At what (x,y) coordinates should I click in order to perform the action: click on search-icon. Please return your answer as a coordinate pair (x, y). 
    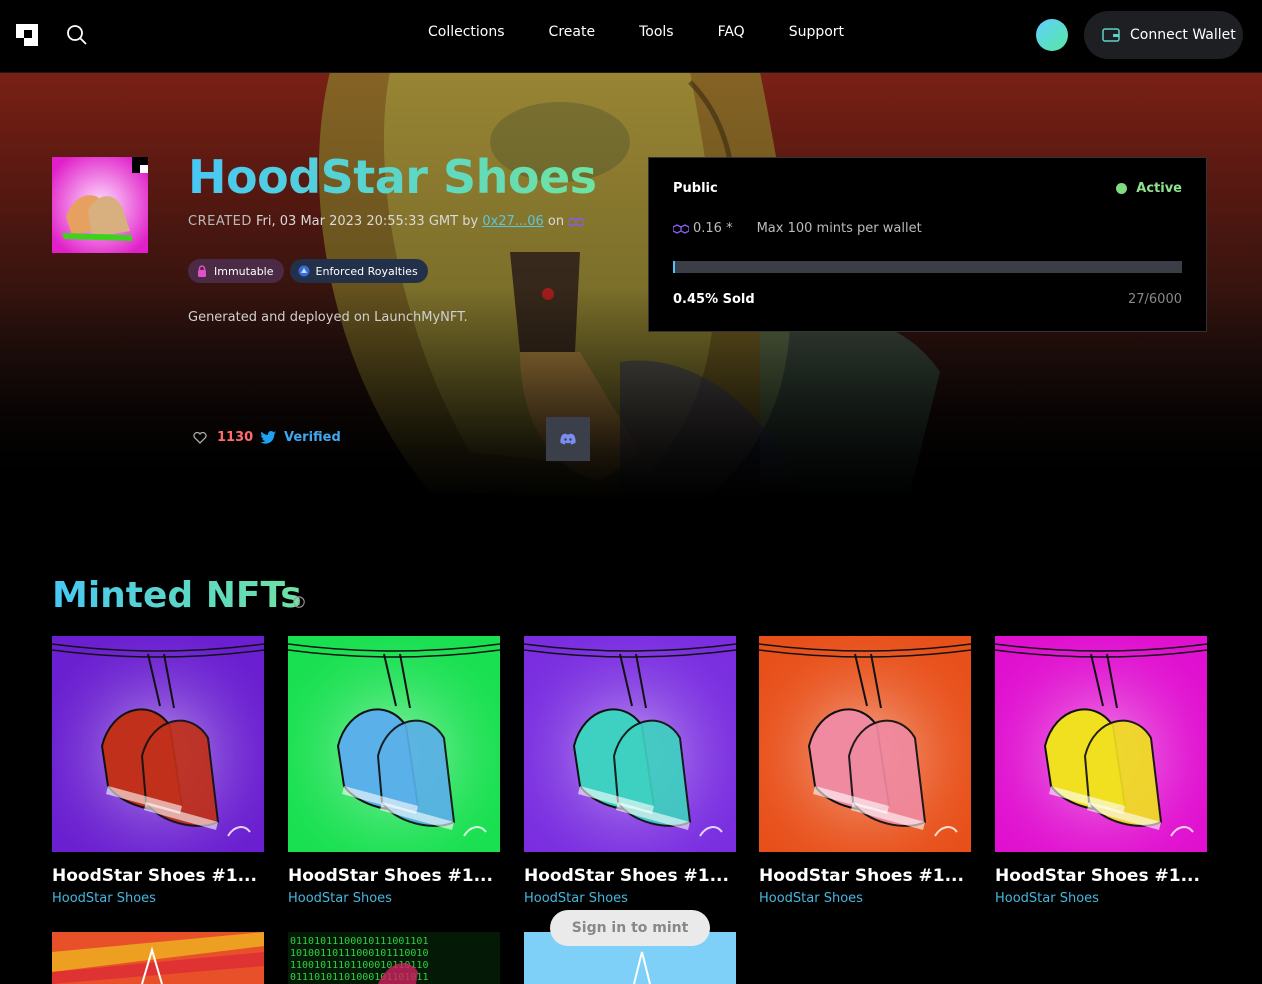
    Looking at the image, I should click on (77, 35).